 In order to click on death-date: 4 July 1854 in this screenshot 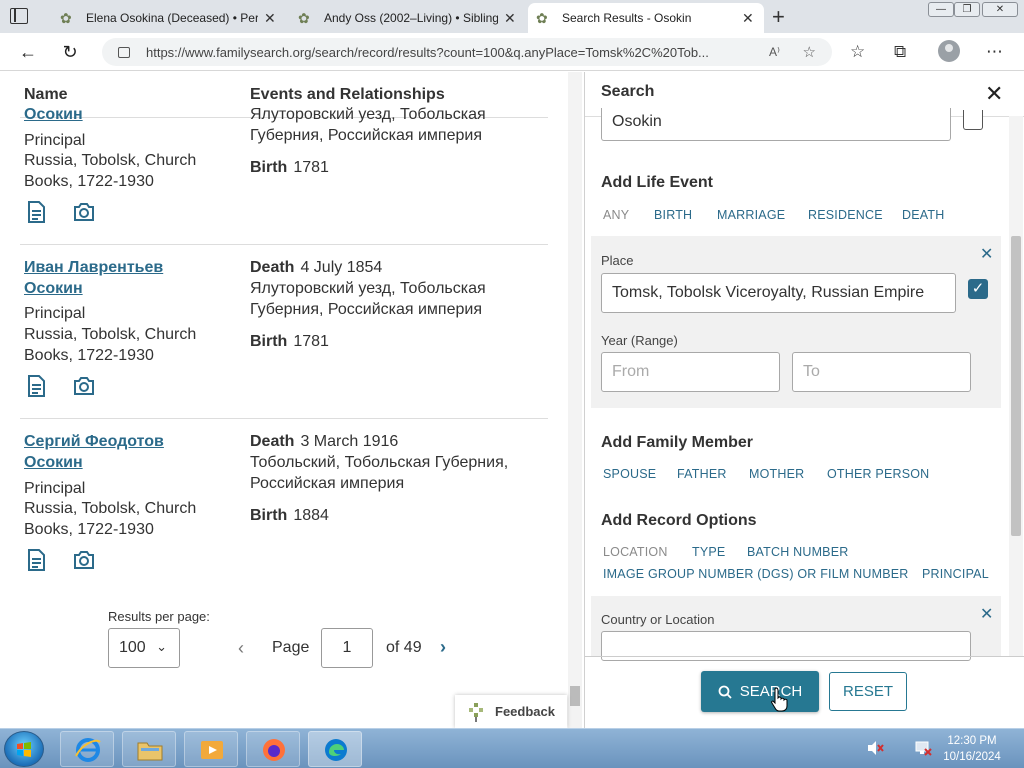, I will do `click(341, 267)`.